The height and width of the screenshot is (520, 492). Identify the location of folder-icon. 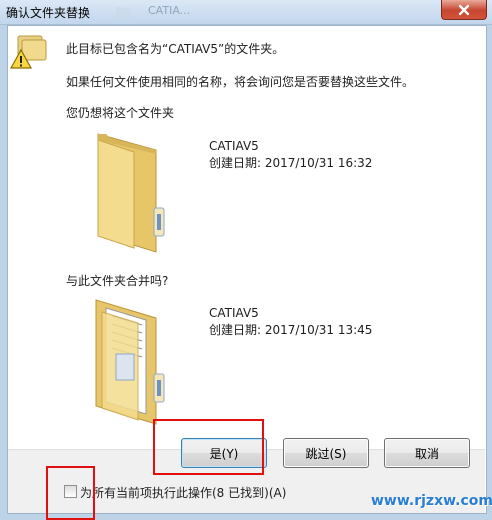
(123, 12).